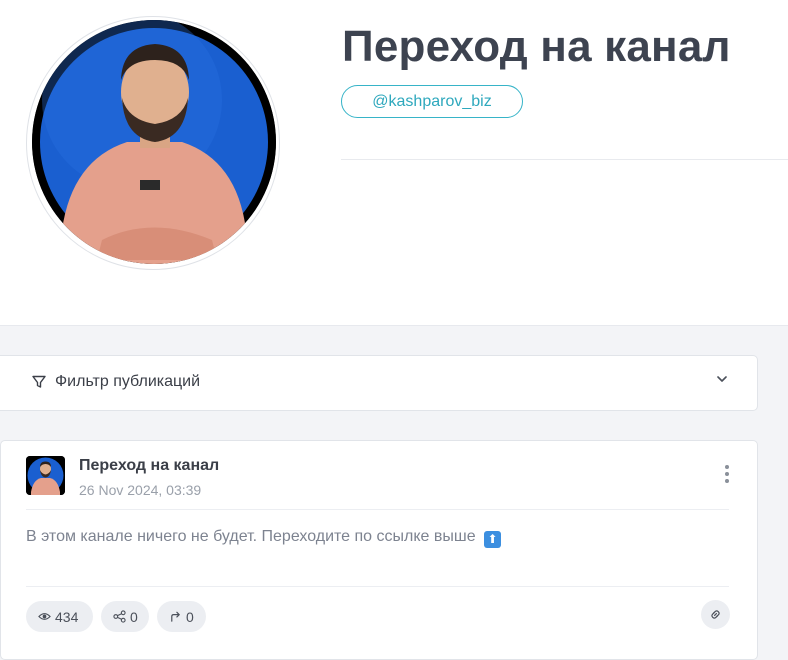  Describe the element at coordinates (140, 490) in the screenshot. I see `post-date: 26 Nov 2024, 03:39` at that location.